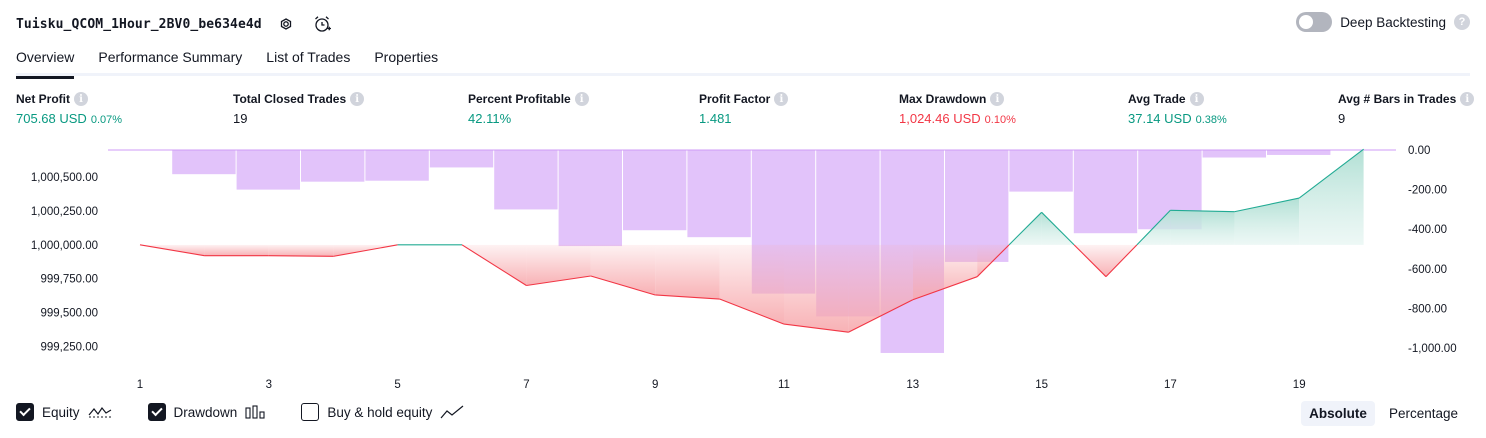  I want to click on metric-value-text: 19, so click(240, 118).